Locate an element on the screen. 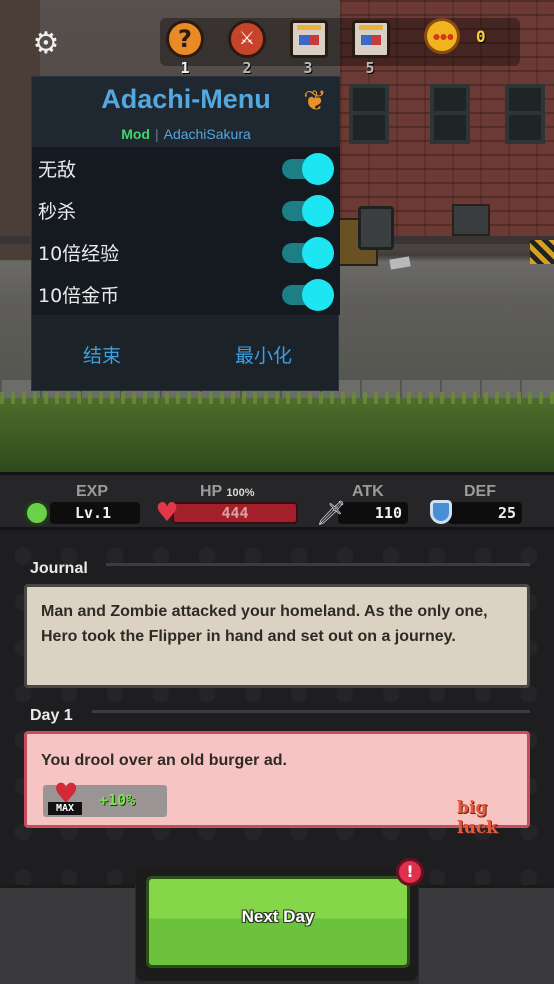 This screenshot has height=984, width=554. alert-icon: ! is located at coordinates (410, 872).